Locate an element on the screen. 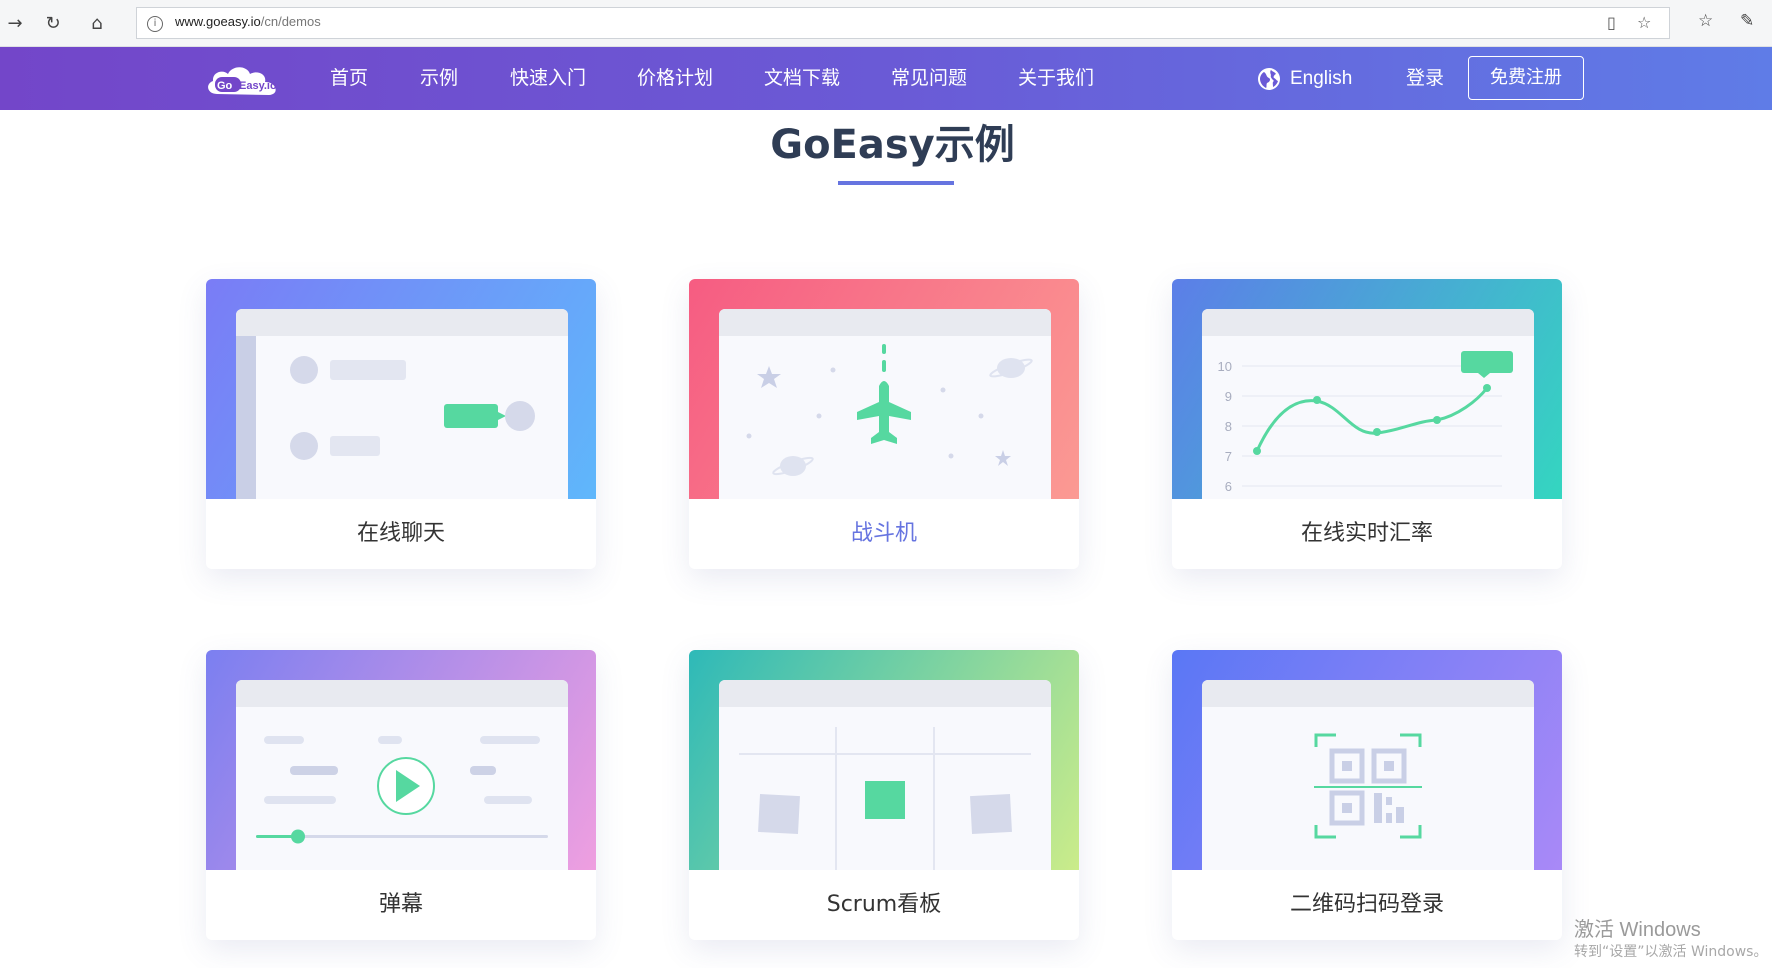 The image size is (1772, 968). favorites-list-icon: ☆ is located at coordinates (1705, 21).